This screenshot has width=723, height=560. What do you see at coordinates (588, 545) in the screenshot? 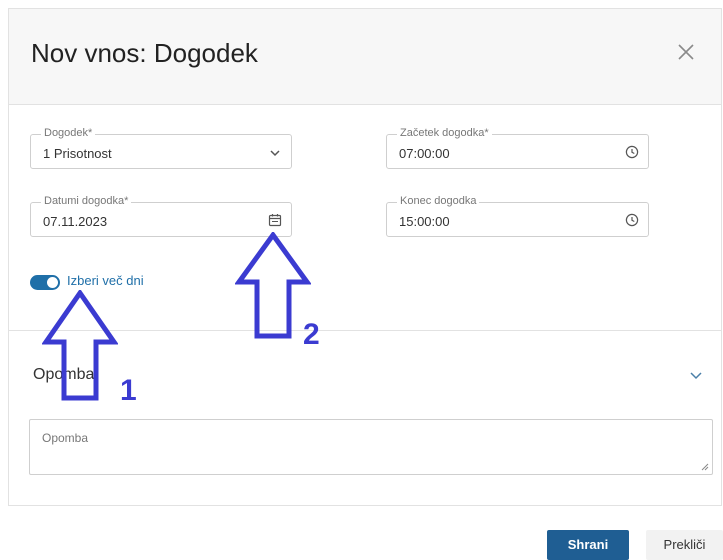
I see `save-button: Shrani` at bounding box center [588, 545].